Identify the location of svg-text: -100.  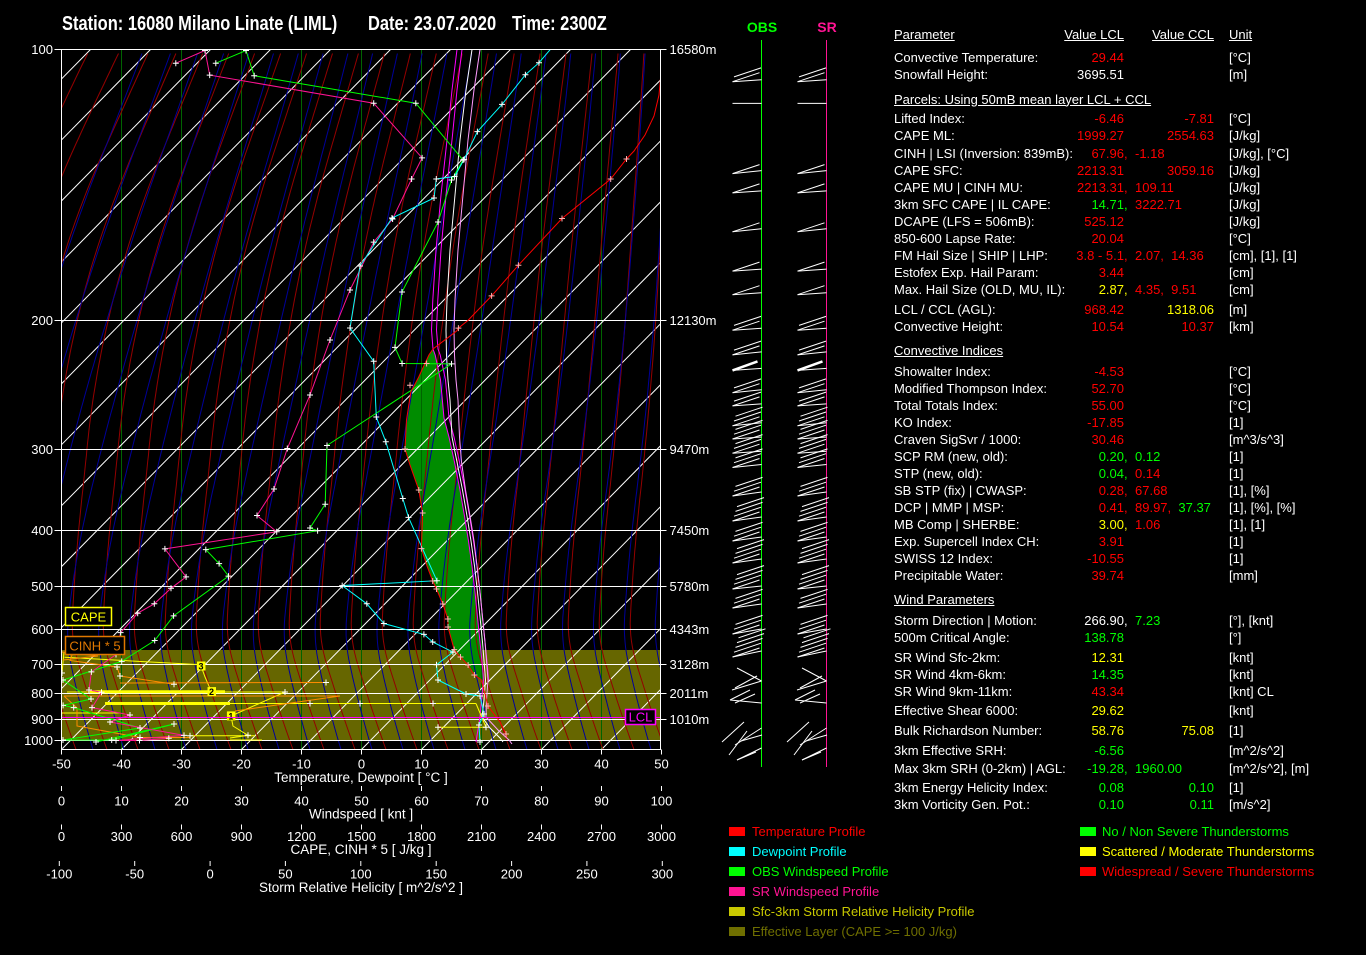
(59, 874).